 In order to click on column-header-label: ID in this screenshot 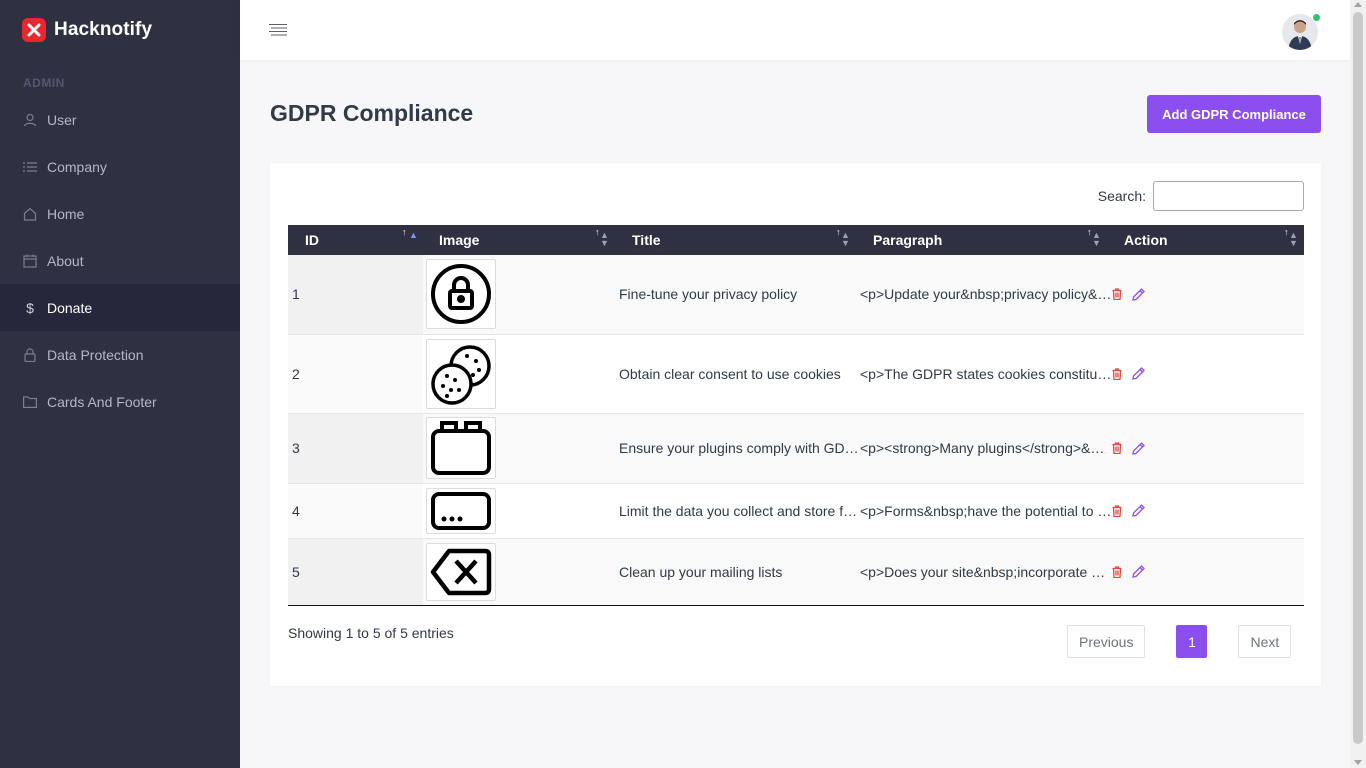, I will do `click(312, 240)`.